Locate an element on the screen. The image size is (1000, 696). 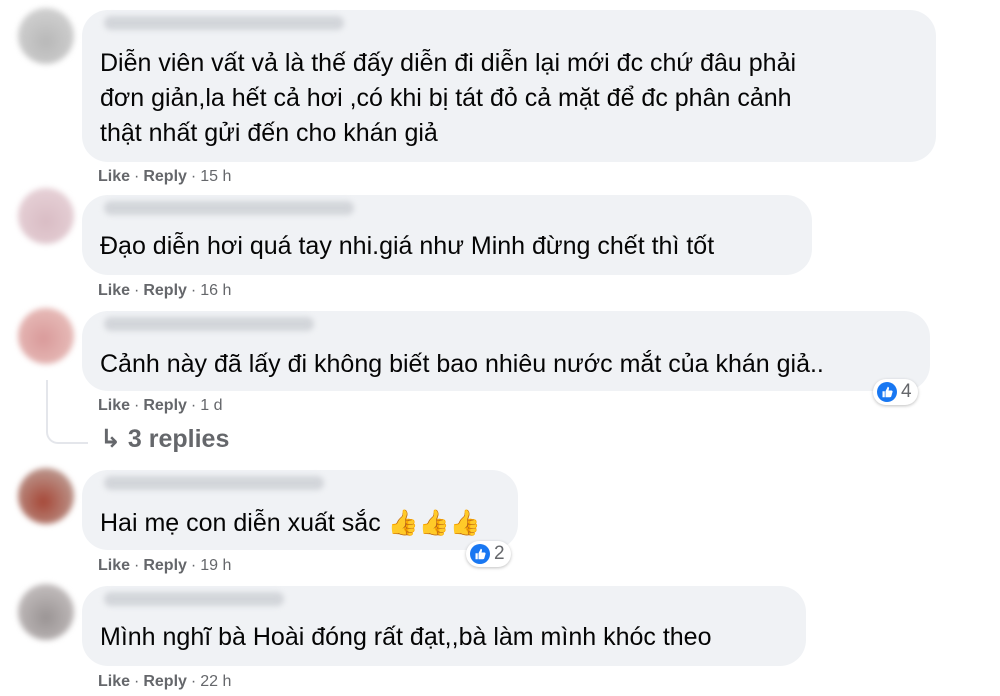
comment-actions: Like · Reply · 1 d is located at coordinates (160, 405).